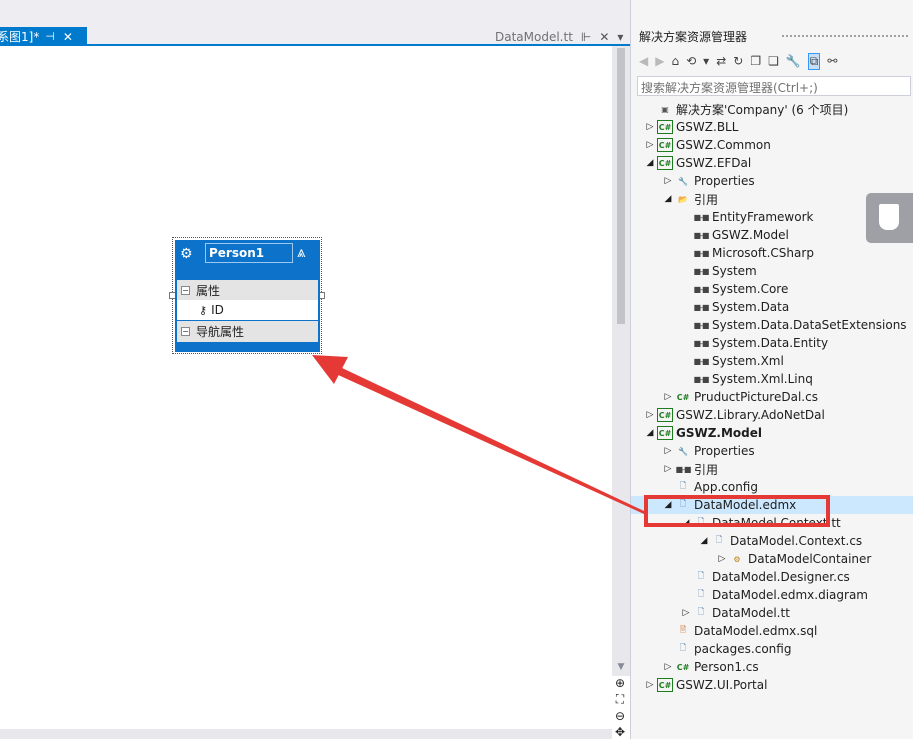  Describe the element at coordinates (714, 163) in the screenshot. I see `tree-item-label: GSWZ.EFDal` at that location.